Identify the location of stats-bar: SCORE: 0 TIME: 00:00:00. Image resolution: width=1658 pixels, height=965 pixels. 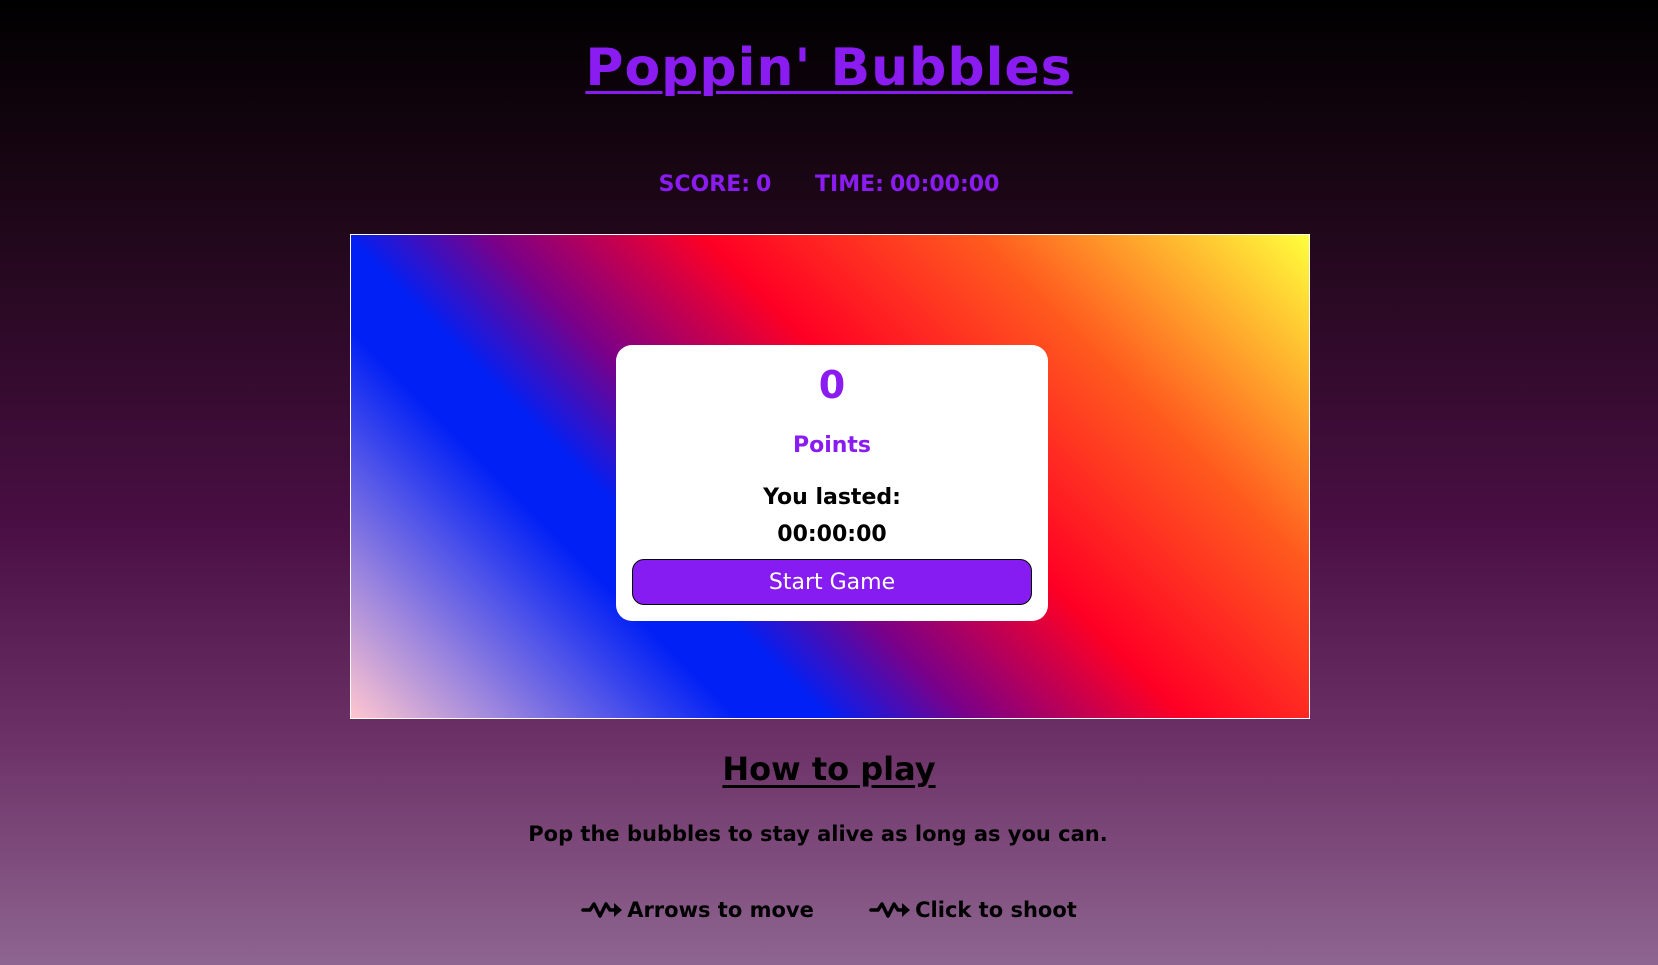
(829, 184).